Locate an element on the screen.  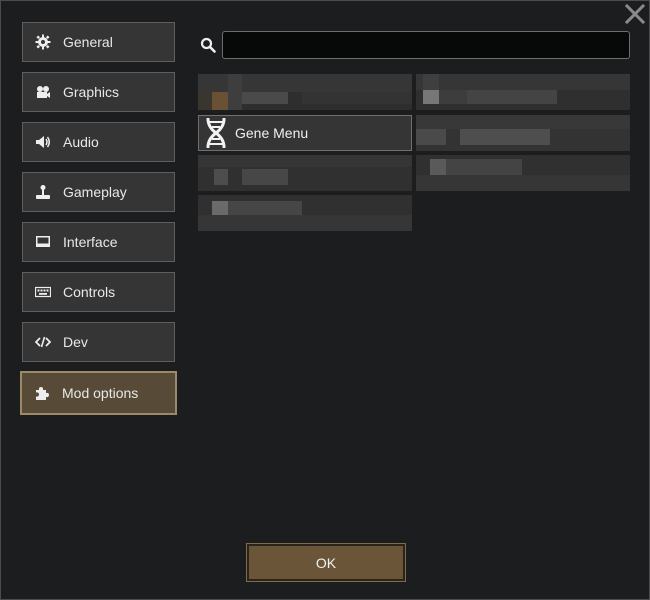
sidebar-item-label: Graphics is located at coordinates (91, 92).